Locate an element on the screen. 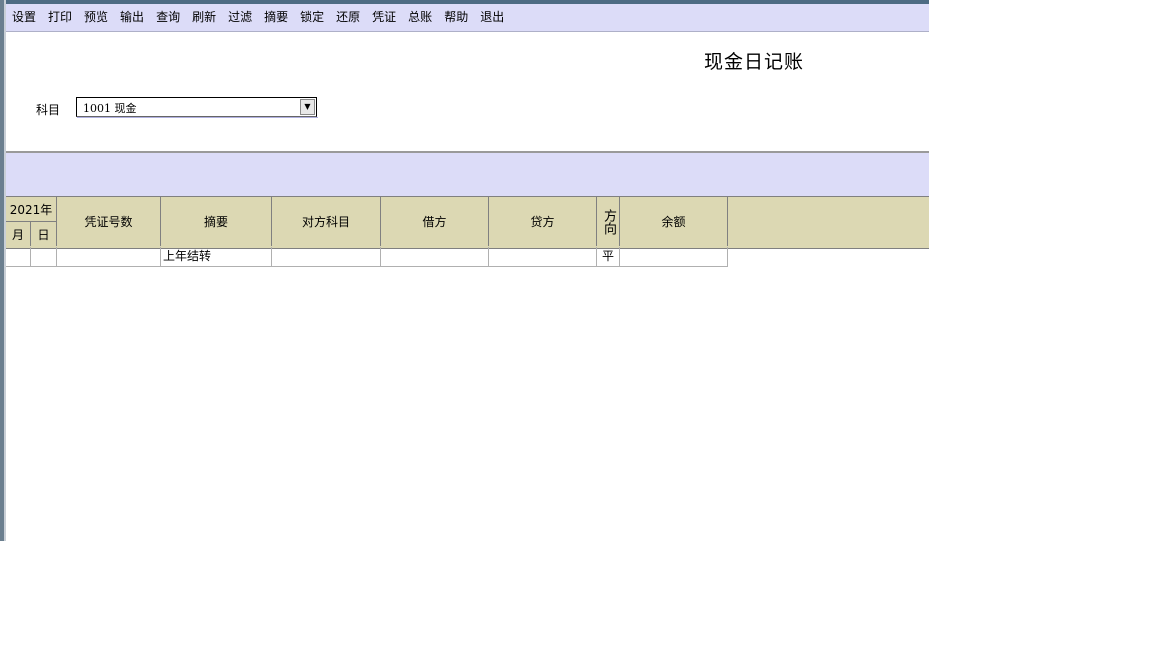  header-direction: 方向 is located at coordinates (608, 221).